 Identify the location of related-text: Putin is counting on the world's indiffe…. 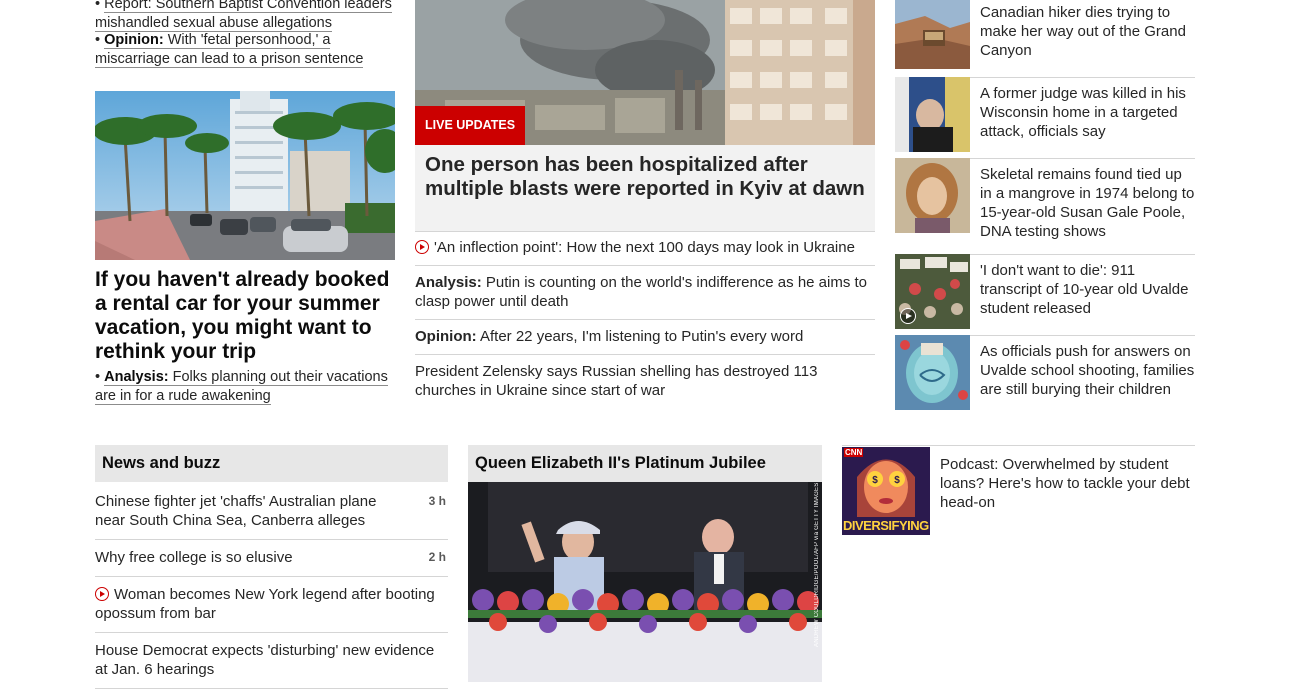
(641, 292).